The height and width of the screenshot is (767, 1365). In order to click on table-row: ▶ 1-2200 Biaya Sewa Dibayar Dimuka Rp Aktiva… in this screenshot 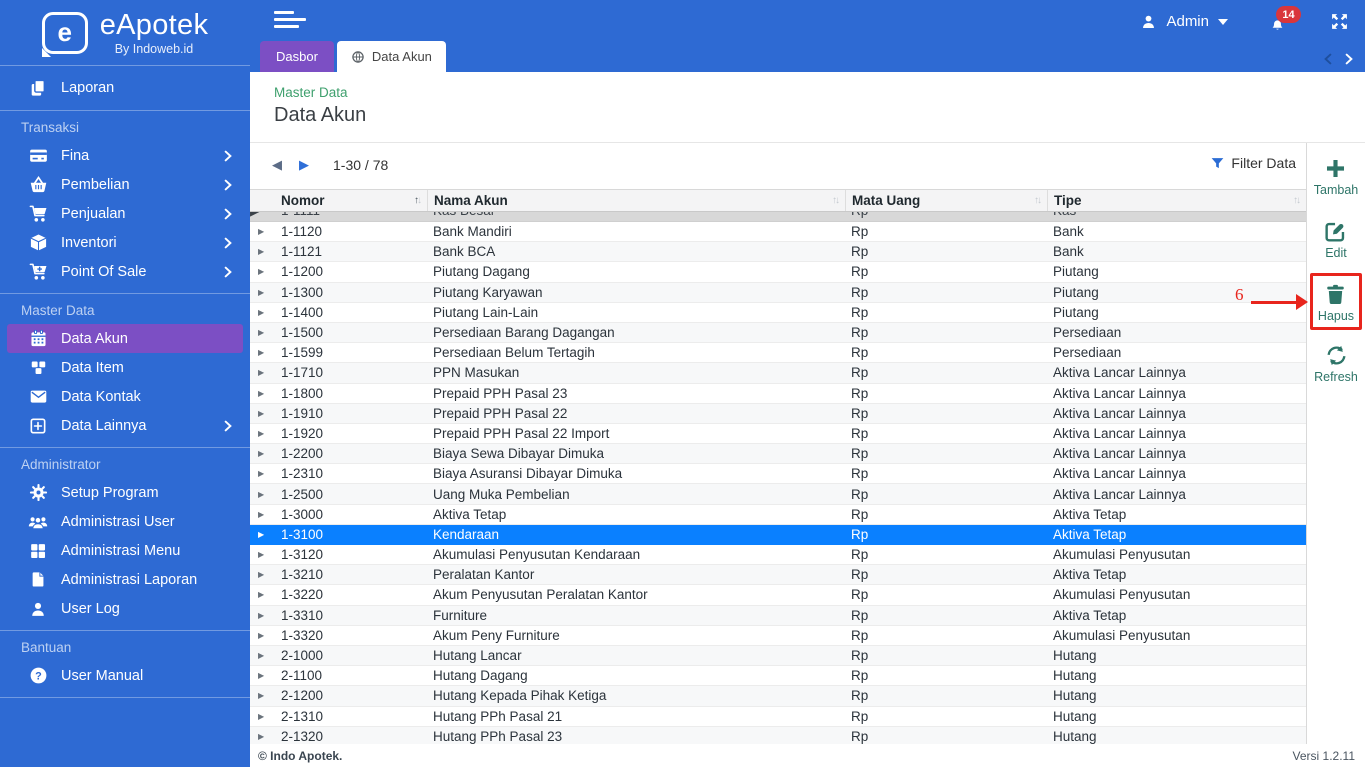, I will do `click(778, 454)`.